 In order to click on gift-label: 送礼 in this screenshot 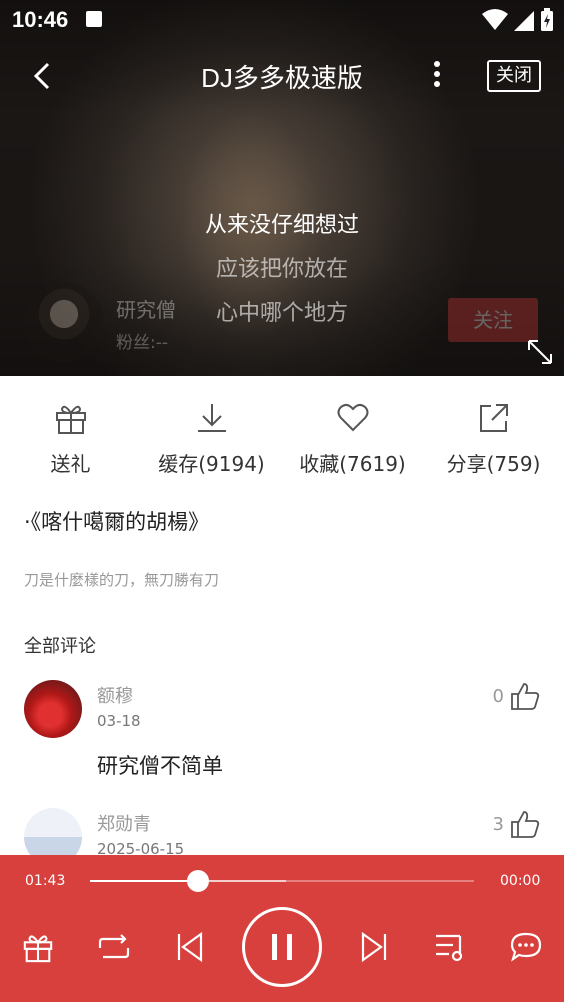, I will do `click(70, 464)`.